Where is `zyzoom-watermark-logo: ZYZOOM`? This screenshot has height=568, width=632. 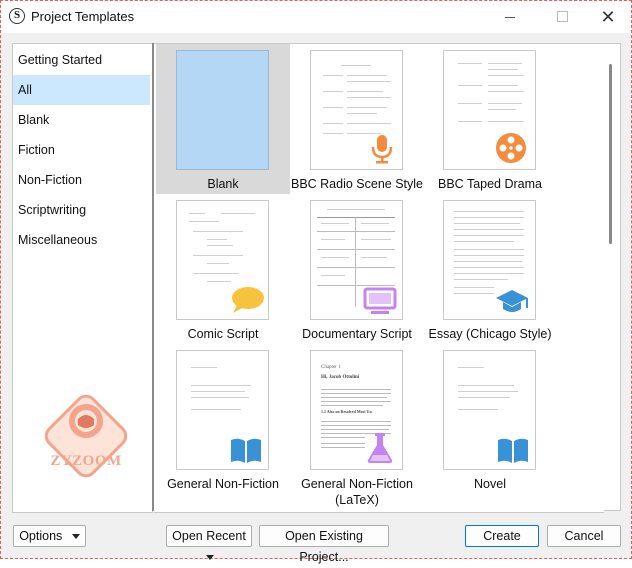 zyzoom-watermark-logo: ZYZOOM is located at coordinates (86, 436).